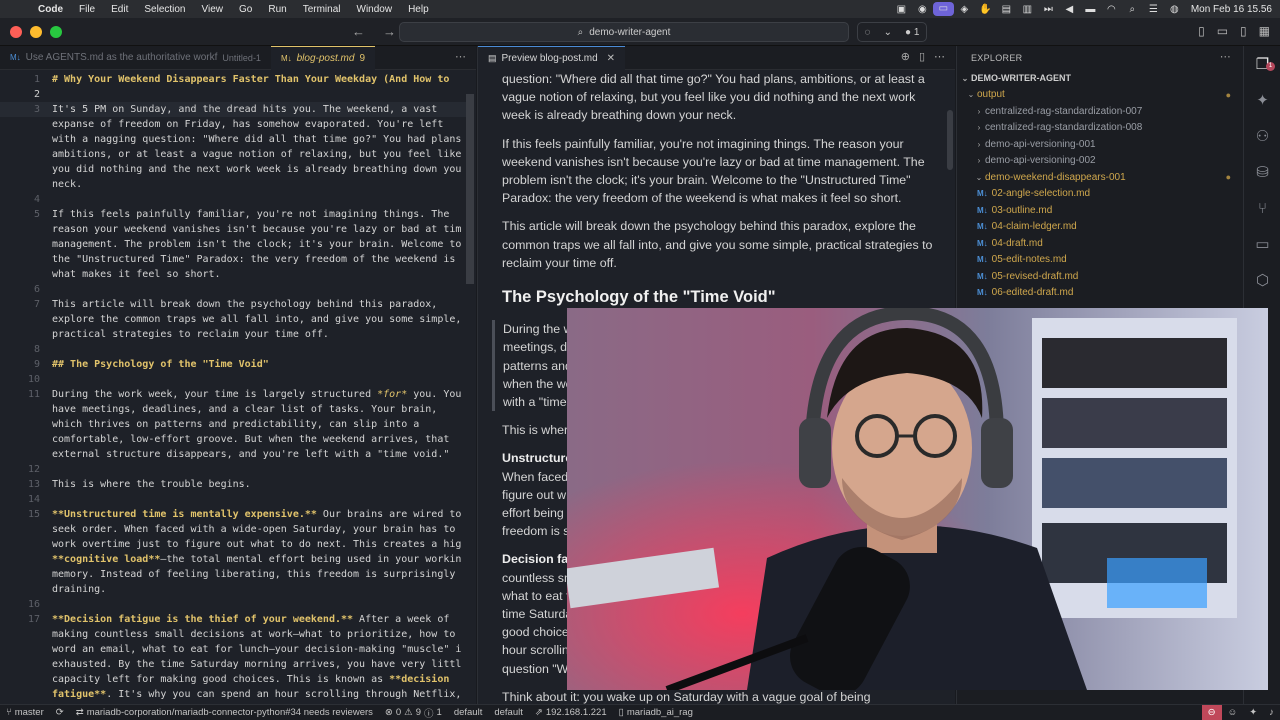 The width and height of the screenshot is (1280, 720). Describe the element at coordinates (1100, 210) in the screenshot. I see `file-item: M↓ 03-outline.md` at that location.